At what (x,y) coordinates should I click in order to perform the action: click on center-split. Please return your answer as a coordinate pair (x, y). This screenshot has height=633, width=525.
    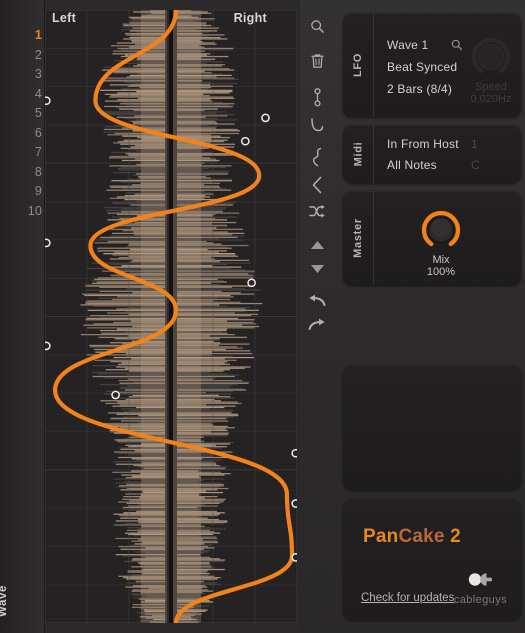
    Looking at the image, I should click on (170, 316).